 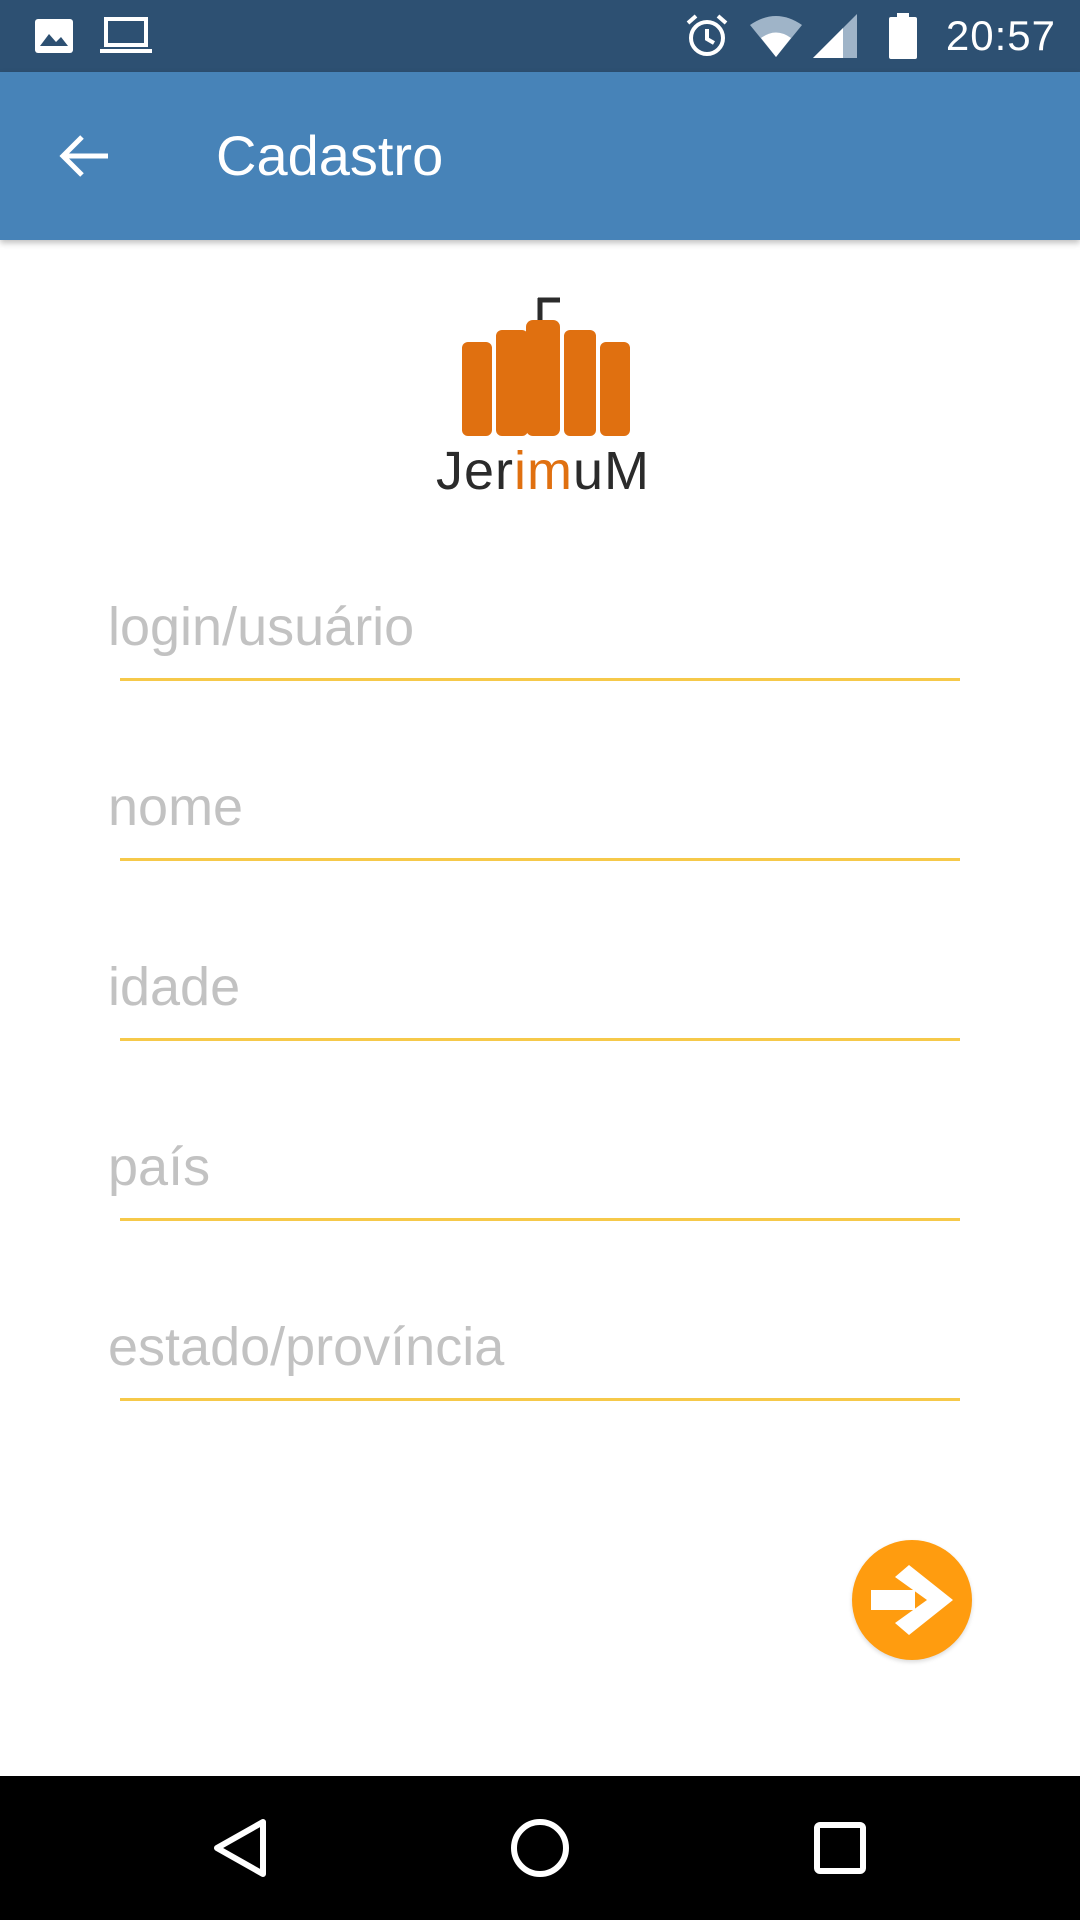 I want to click on pais-field, so click(x=534, y=1174).